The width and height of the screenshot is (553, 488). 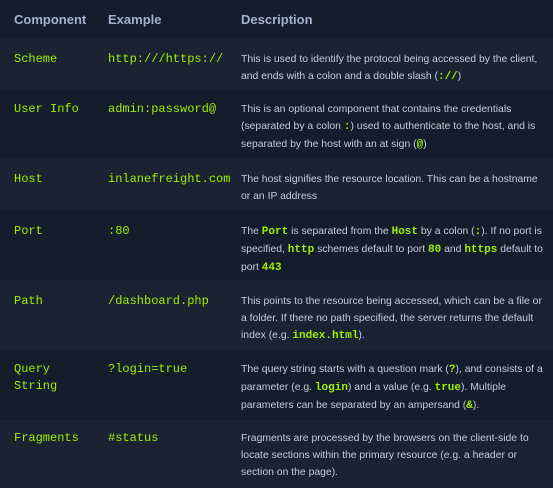 What do you see at coordinates (28, 231) in the screenshot?
I see `component-cell: Port` at bounding box center [28, 231].